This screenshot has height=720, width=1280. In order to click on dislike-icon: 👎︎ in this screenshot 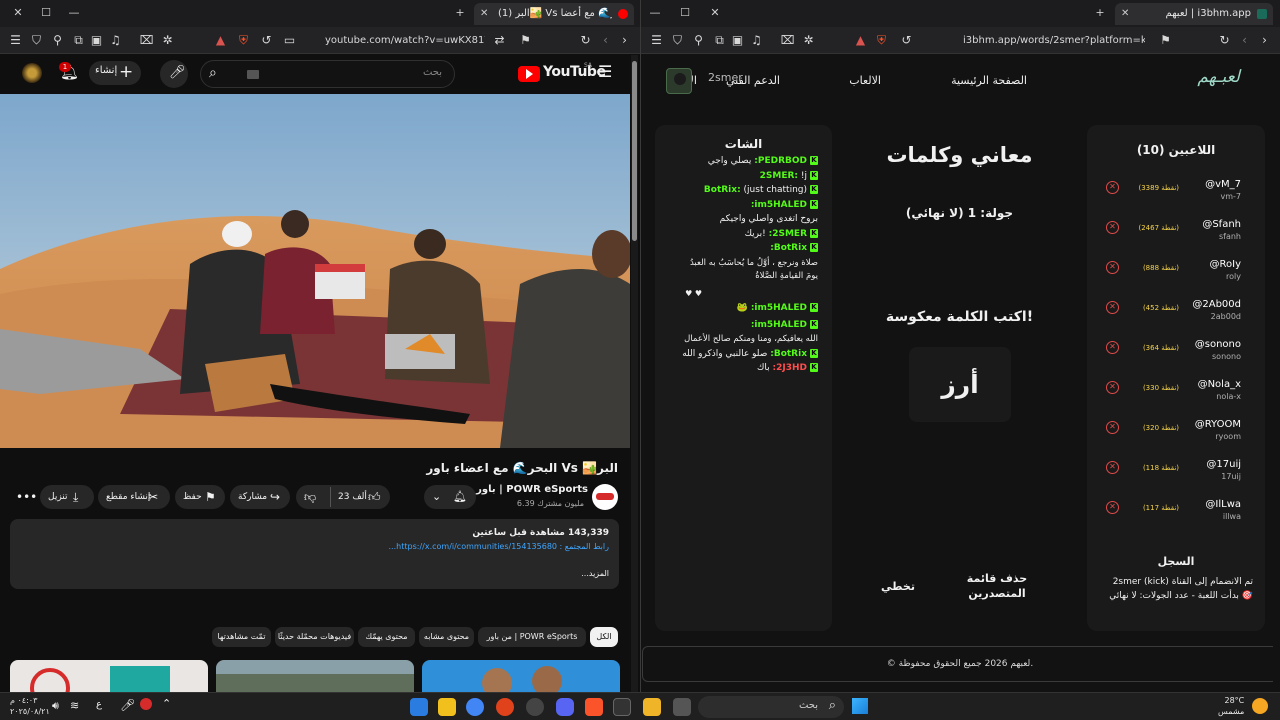, I will do `click(310, 497)`.